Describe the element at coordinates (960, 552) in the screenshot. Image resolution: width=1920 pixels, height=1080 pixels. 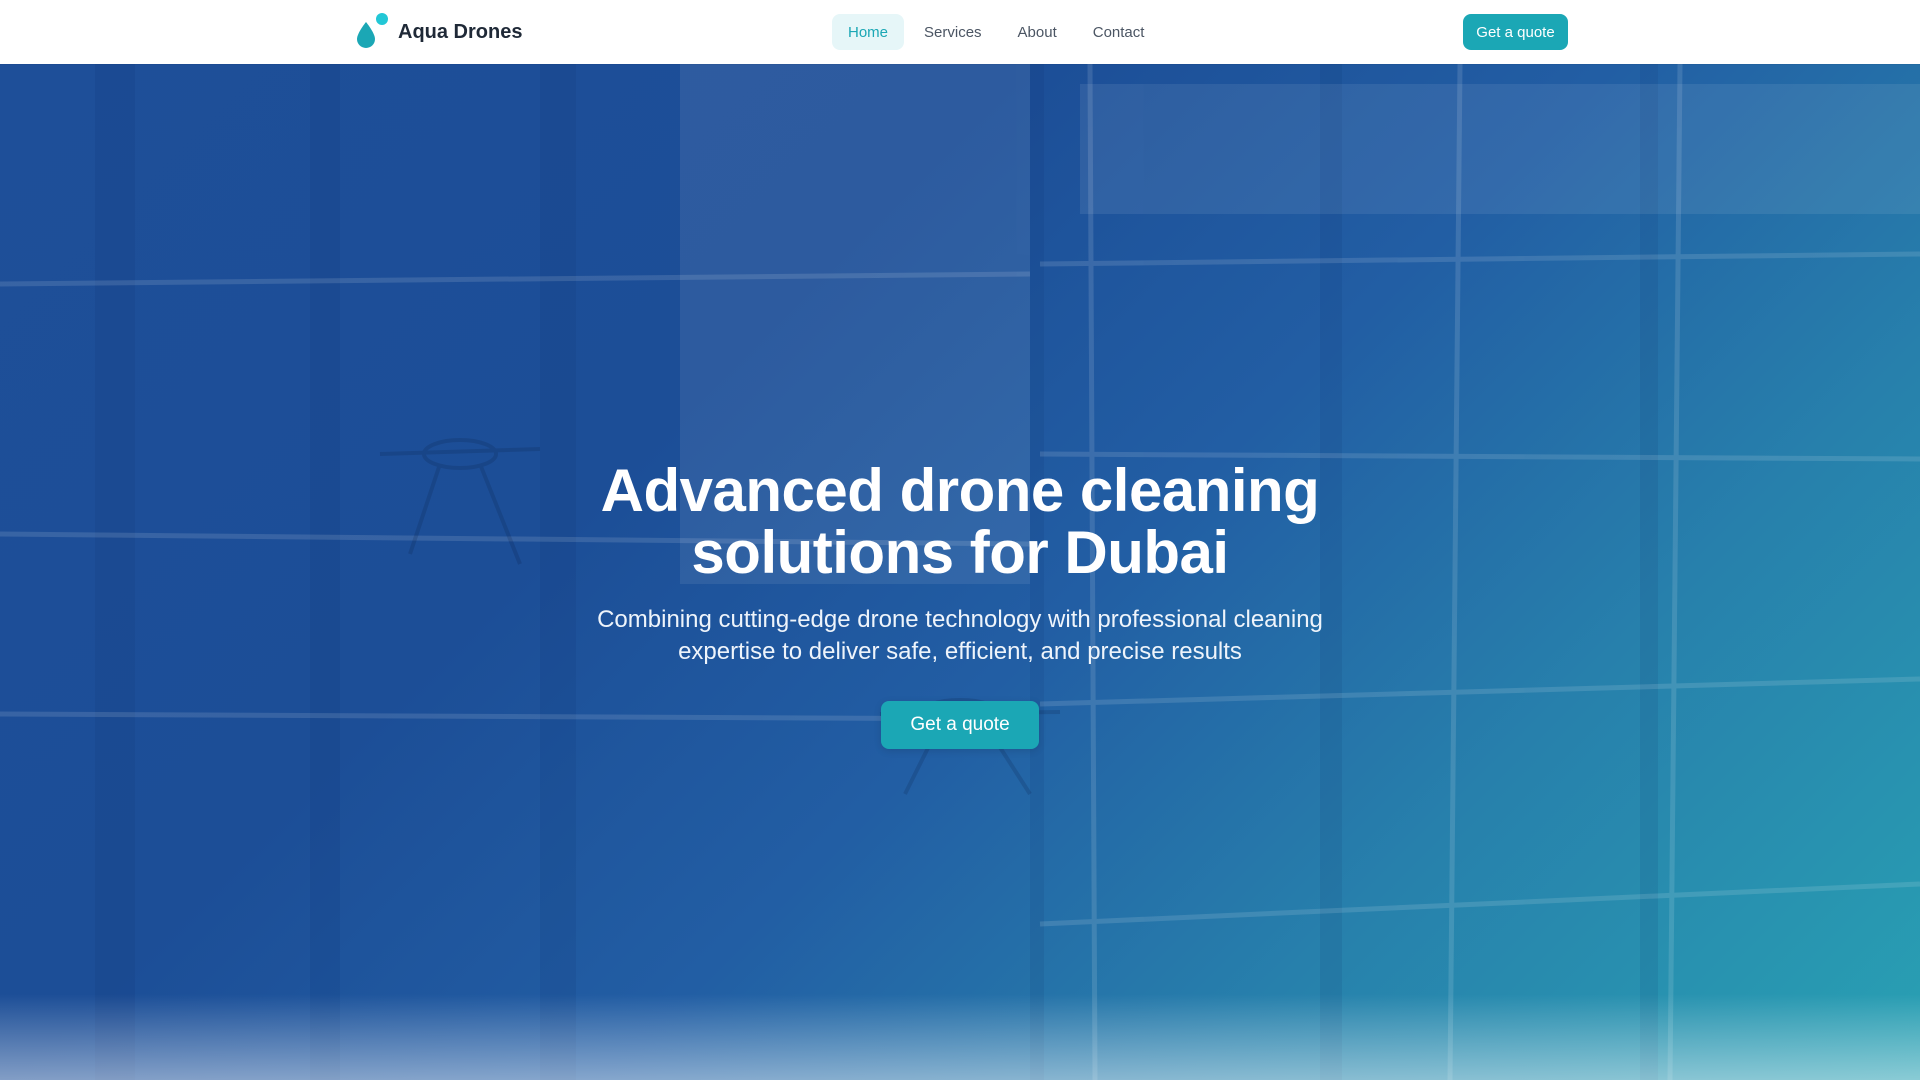
I see `hero-title-line-2: solutions for Dubai` at that location.